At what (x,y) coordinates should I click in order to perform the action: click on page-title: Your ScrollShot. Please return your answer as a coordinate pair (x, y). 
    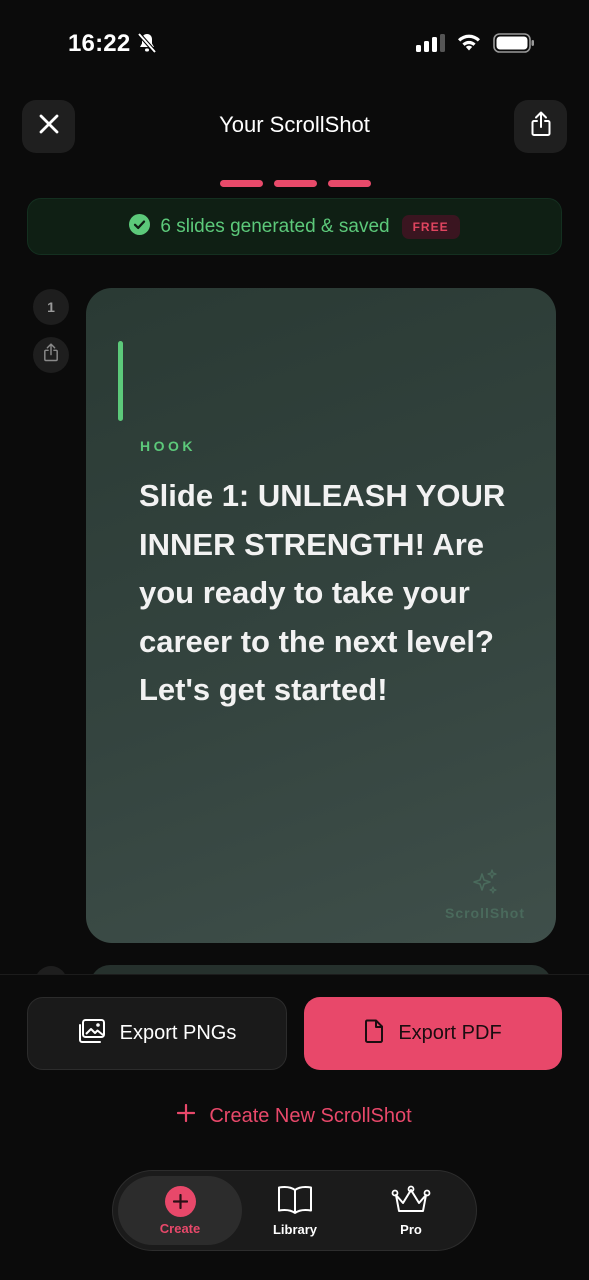
    Looking at the image, I should click on (294, 124).